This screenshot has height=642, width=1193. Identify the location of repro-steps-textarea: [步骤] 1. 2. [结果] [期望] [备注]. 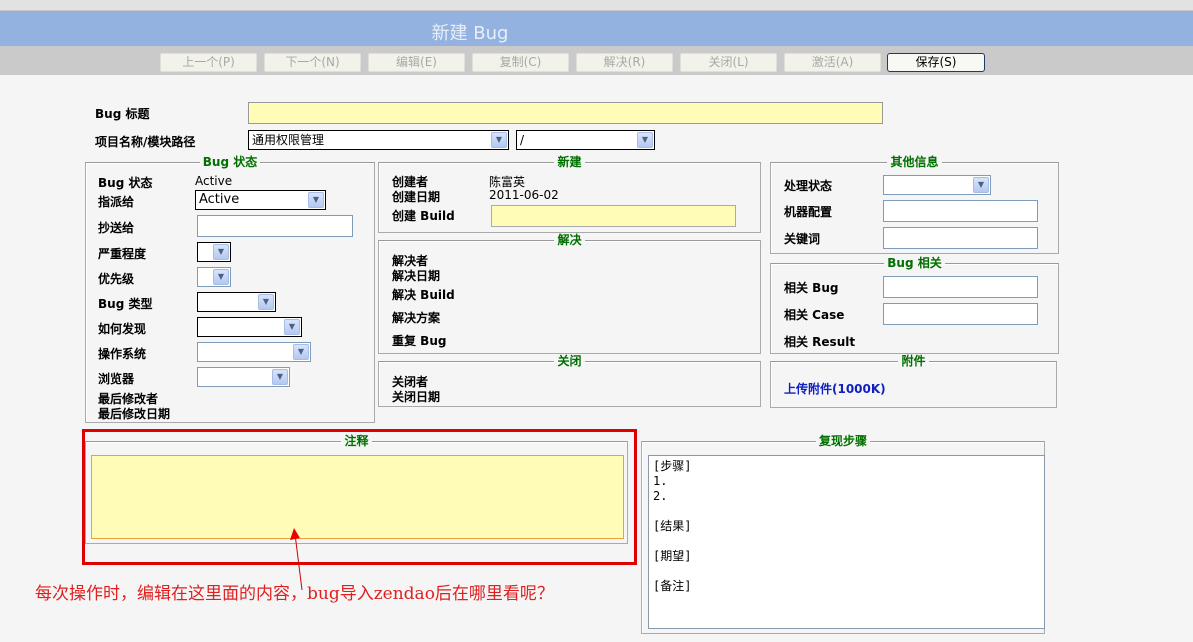
(846, 542).